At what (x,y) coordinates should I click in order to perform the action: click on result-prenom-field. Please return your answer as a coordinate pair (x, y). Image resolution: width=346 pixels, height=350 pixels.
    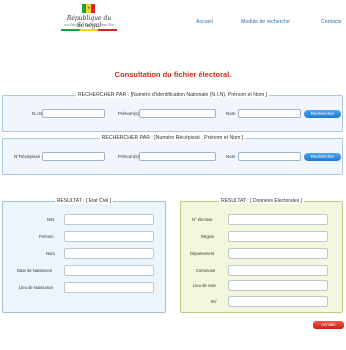
    Looking at the image, I should click on (109, 236).